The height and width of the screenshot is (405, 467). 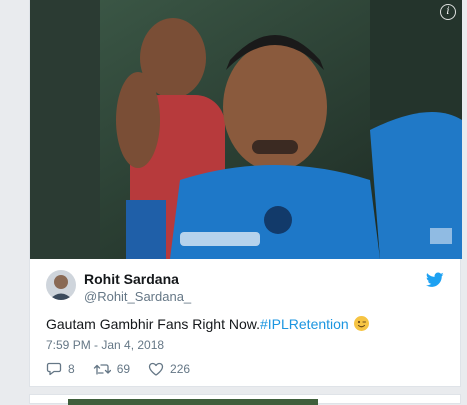 What do you see at coordinates (245, 399) in the screenshot?
I see `next-tweet-card` at bounding box center [245, 399].